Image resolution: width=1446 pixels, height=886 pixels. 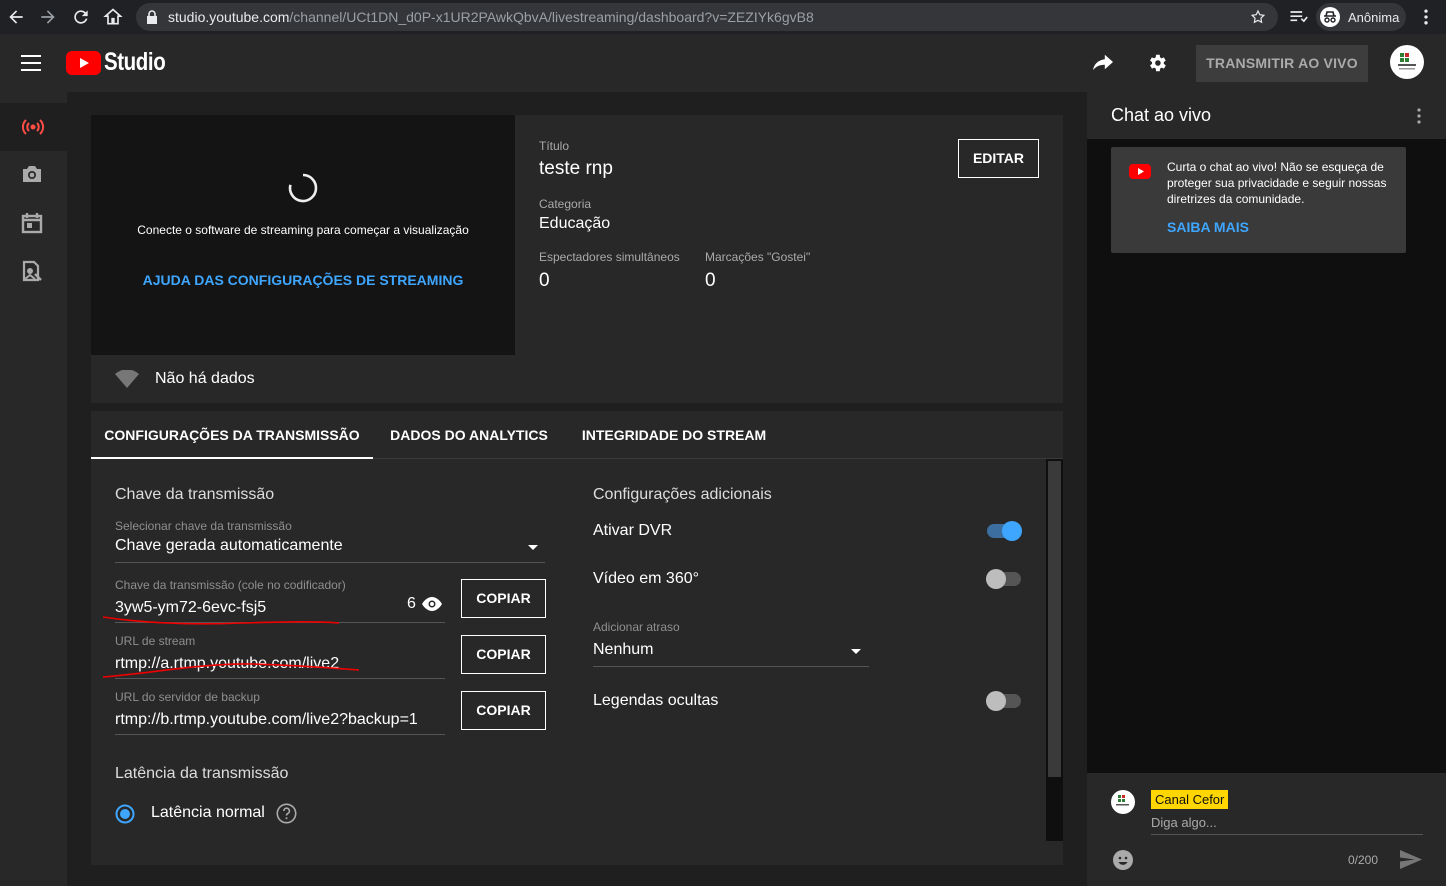 I want to click on calendar-icon, so click(x=32, y=223).